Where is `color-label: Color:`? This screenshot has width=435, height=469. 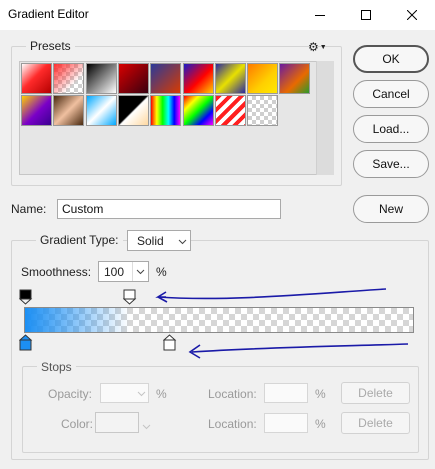
color-label: Color: is located at coordinates (77, 424).